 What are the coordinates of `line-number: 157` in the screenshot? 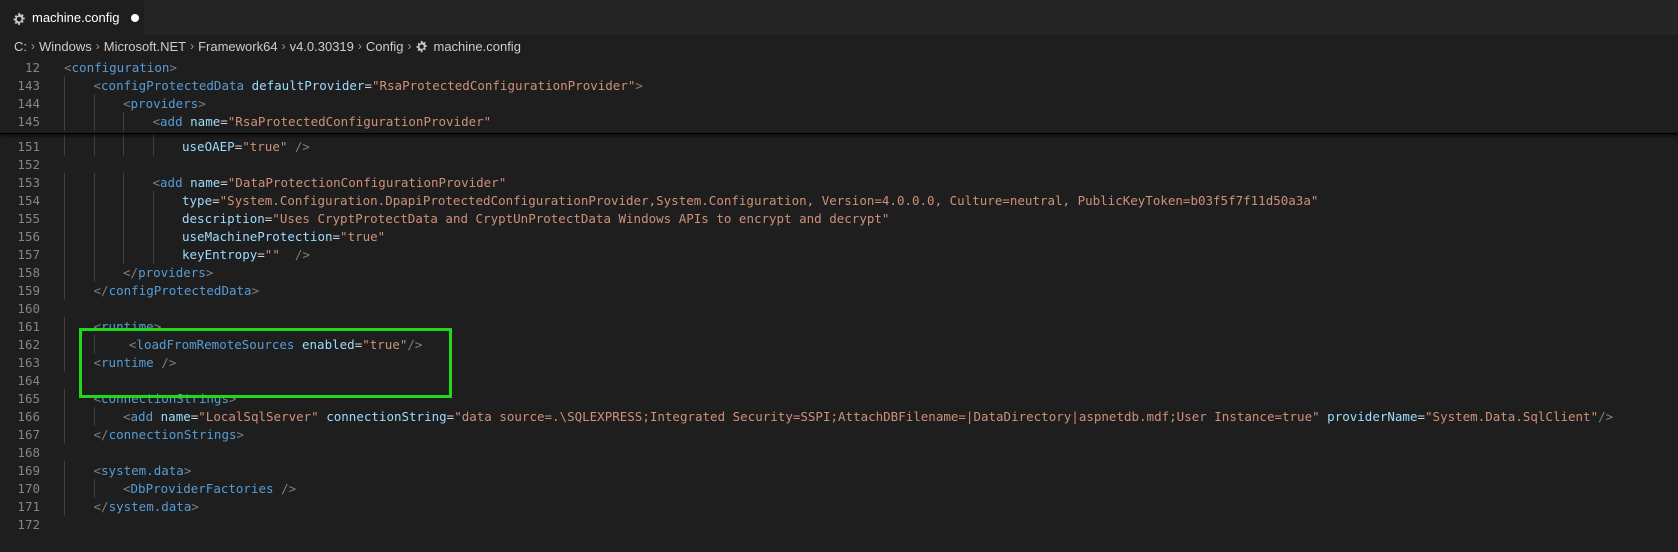 It's located at (28, 254).